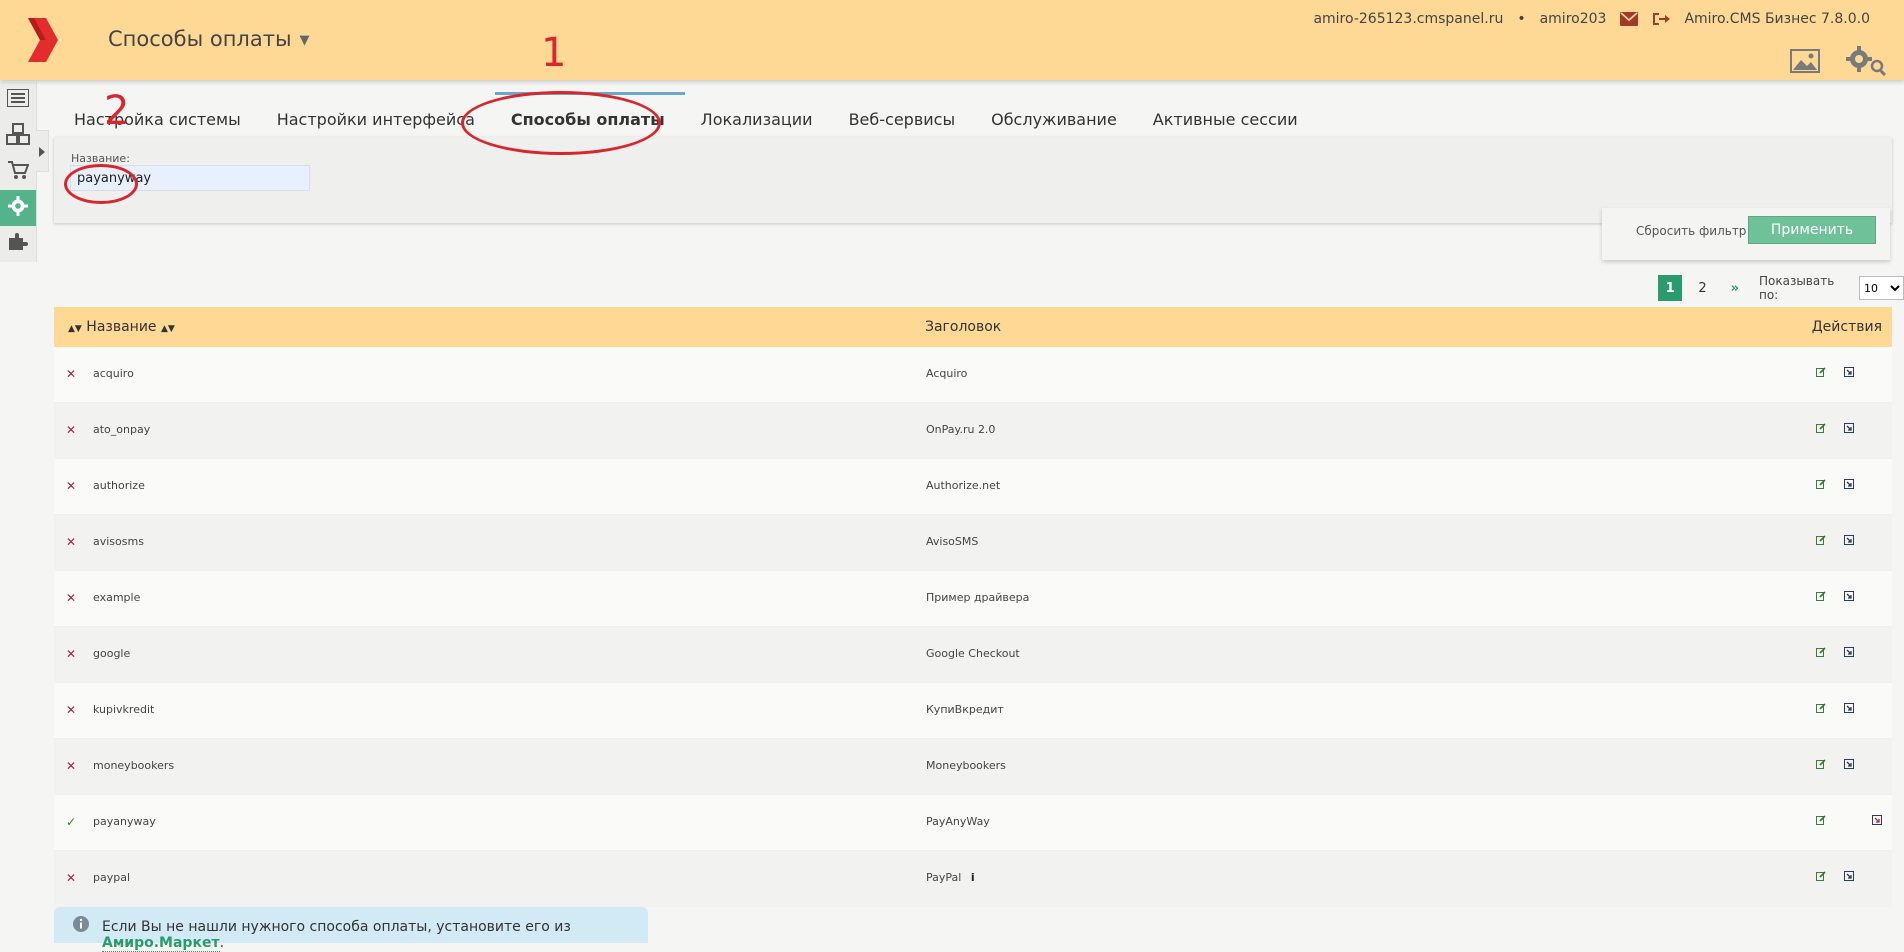 The width and height of the screenshot is (1904, 952). What do you see at coordinates (1702, 288) in the screenshot?
I see `page-2: 2` at bounding box center [1702, 288].